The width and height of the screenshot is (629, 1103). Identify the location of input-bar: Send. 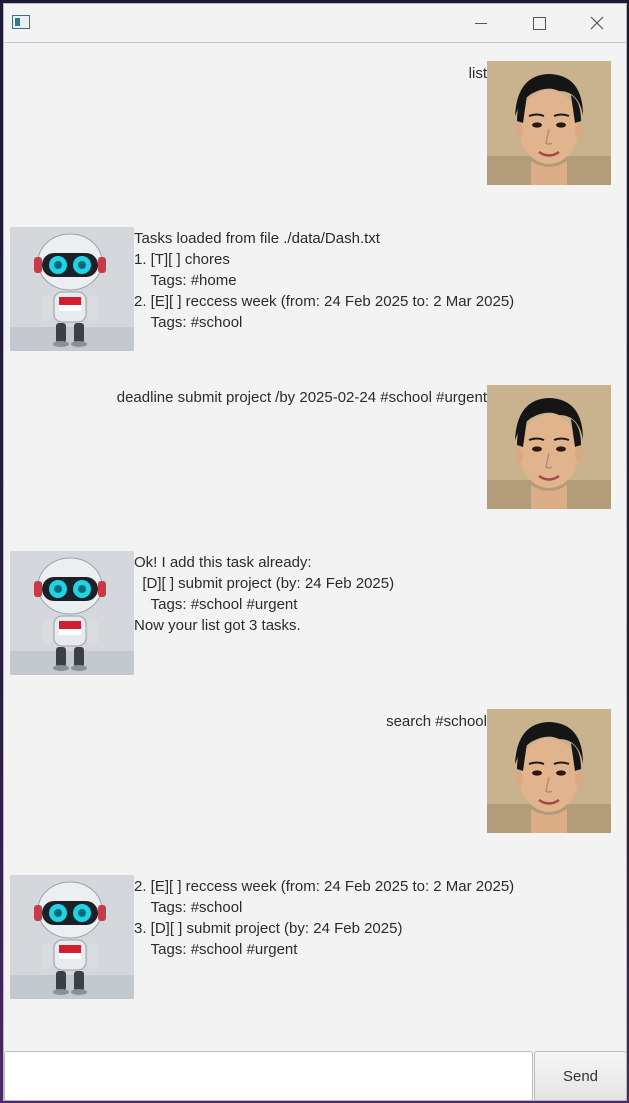
(315, 1075).